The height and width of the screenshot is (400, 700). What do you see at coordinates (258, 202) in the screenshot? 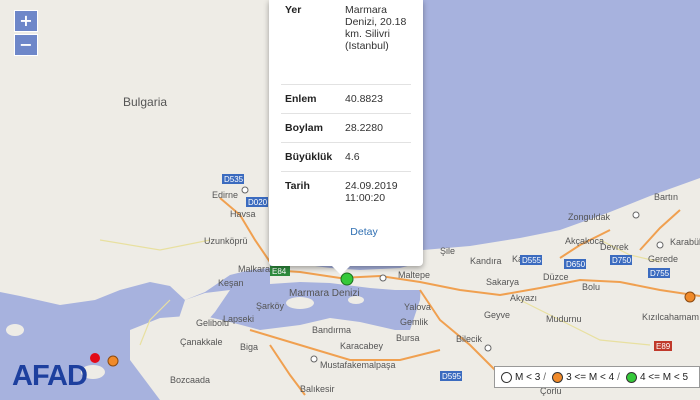
I see `road-shield: D020` at bounding box center [258, 202].